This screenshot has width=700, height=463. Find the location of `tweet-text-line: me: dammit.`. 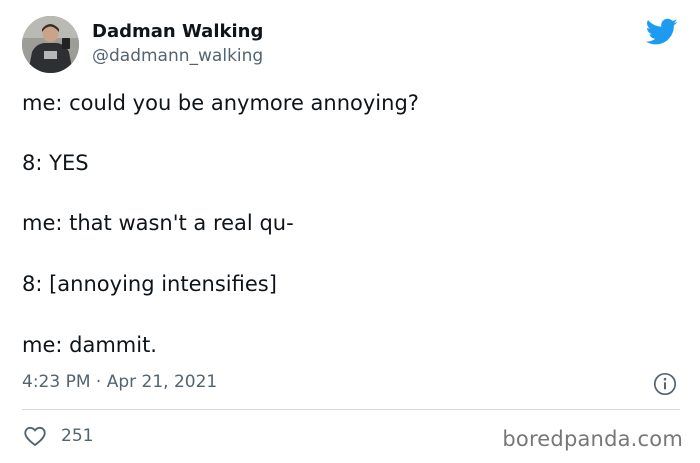

tweet-text-line: me: dammit. is located at coordinates (89, 345).